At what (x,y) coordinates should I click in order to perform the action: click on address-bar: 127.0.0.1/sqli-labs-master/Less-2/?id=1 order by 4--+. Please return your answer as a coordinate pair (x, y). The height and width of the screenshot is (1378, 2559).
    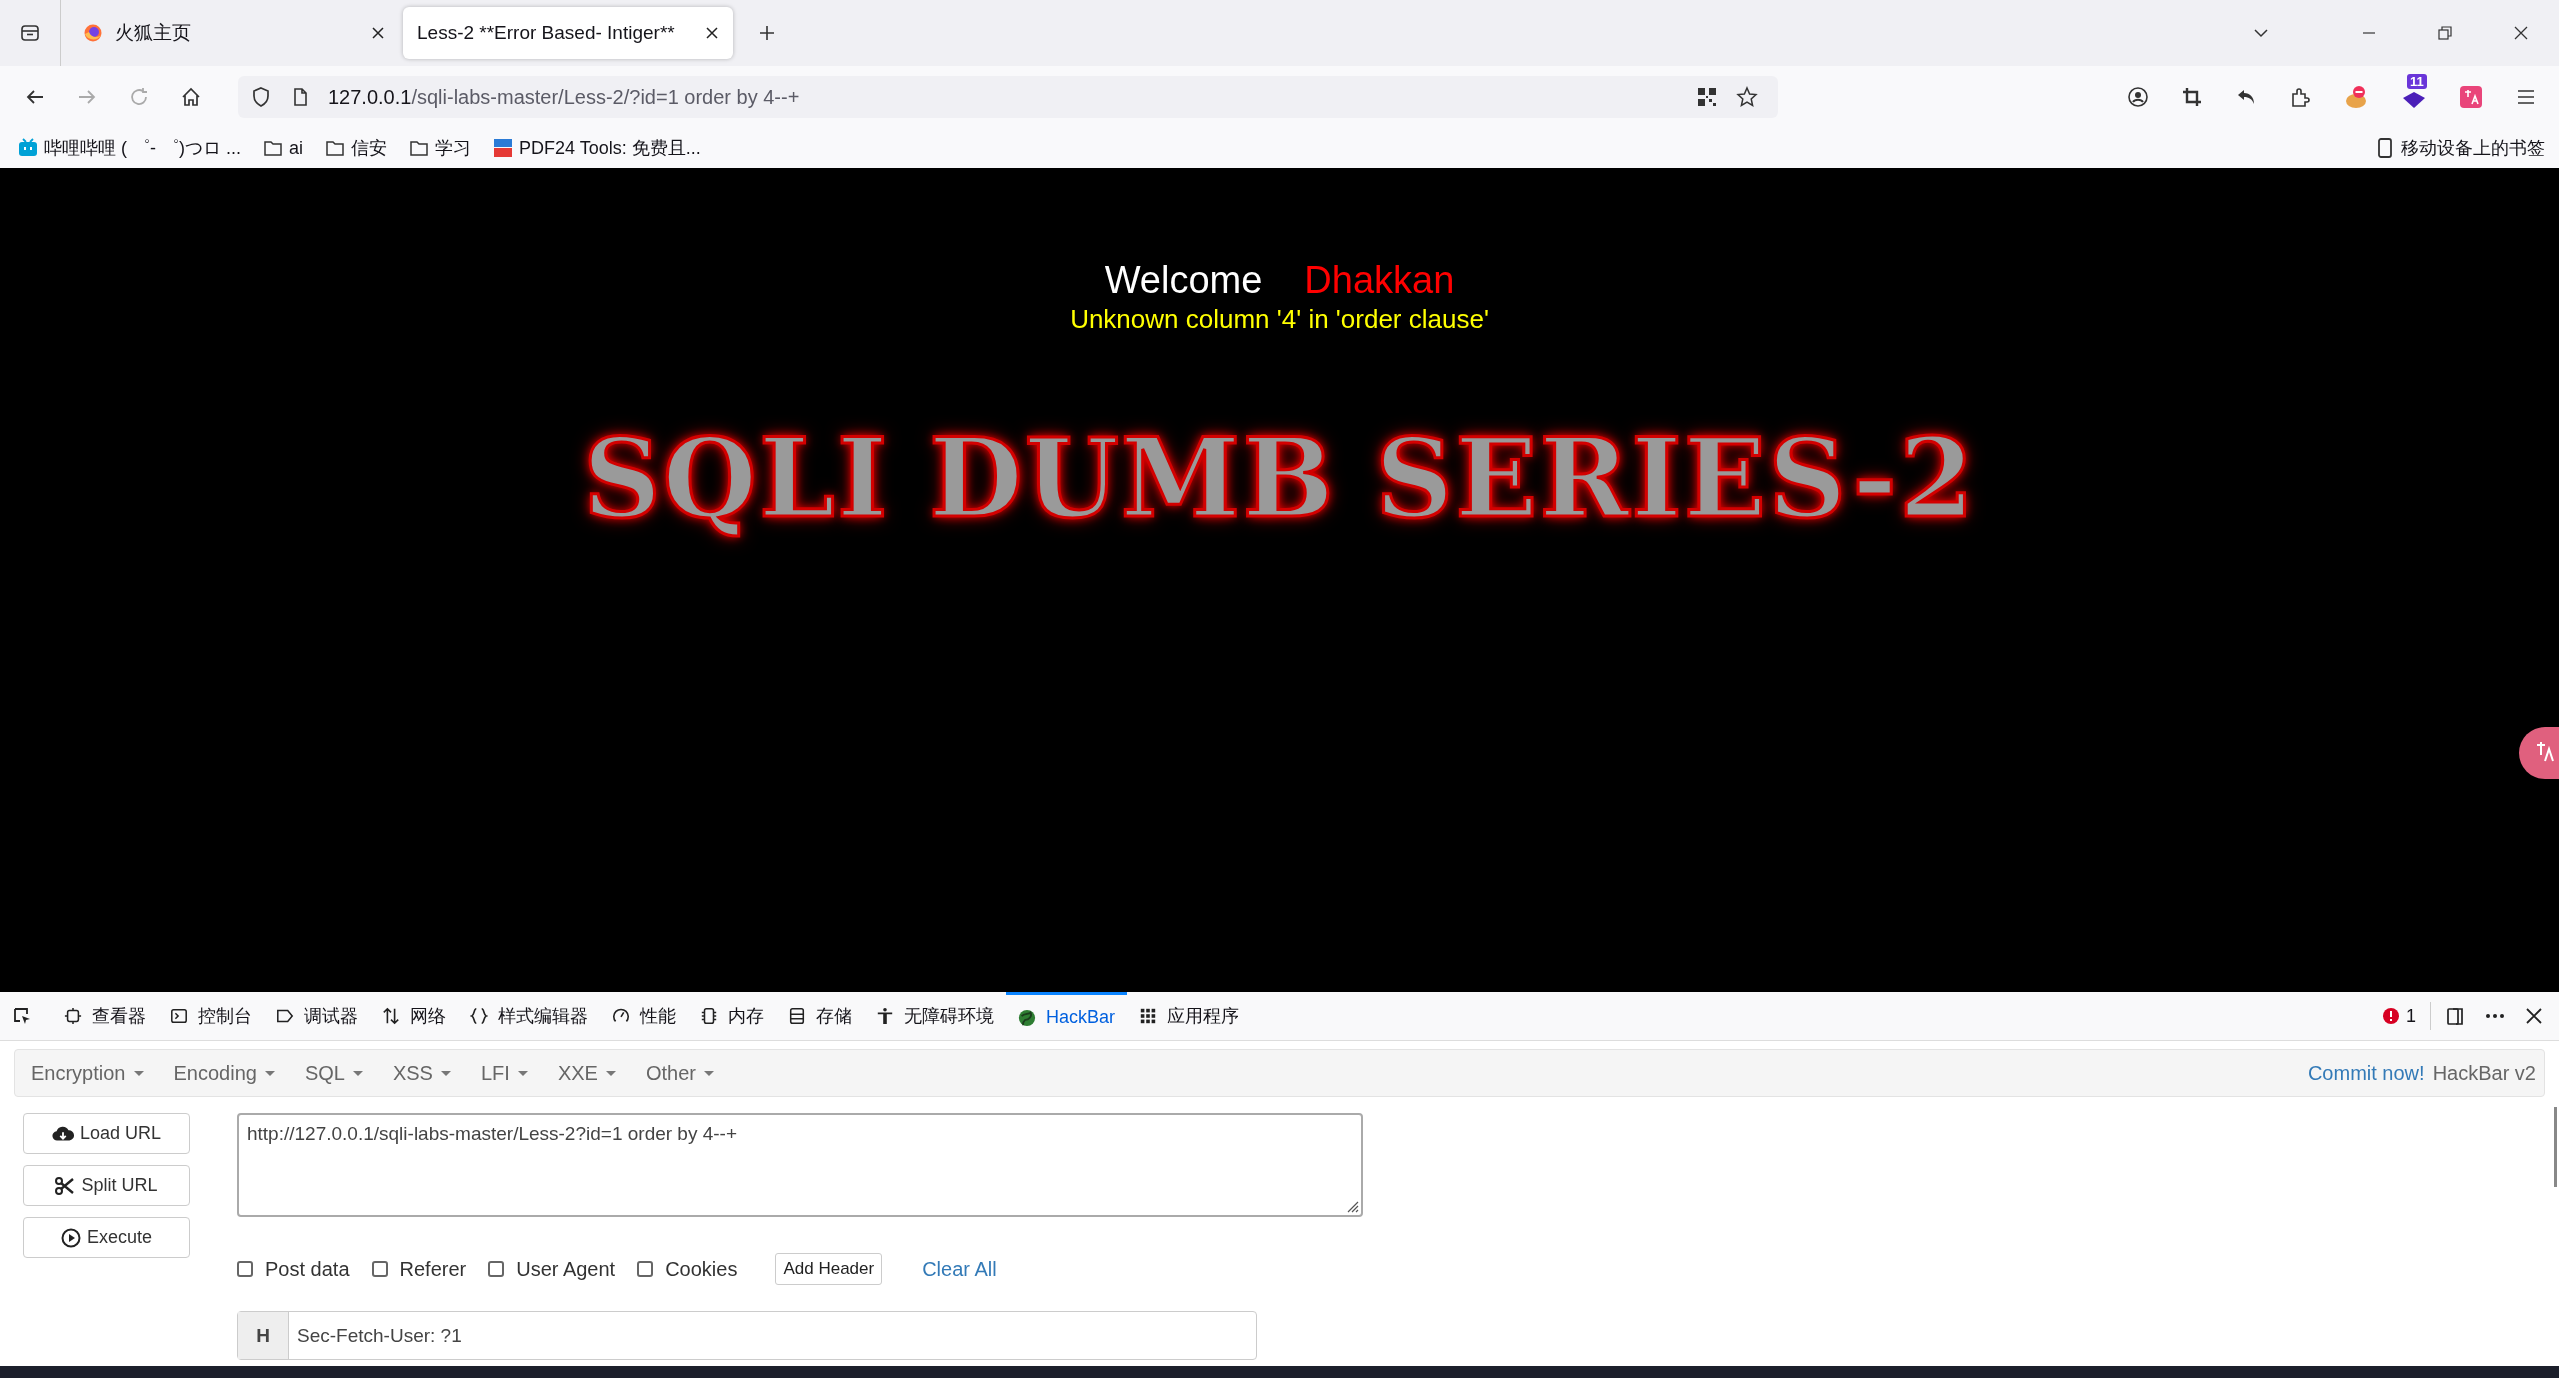
    Looking at the image, I should click on (1008, 97).